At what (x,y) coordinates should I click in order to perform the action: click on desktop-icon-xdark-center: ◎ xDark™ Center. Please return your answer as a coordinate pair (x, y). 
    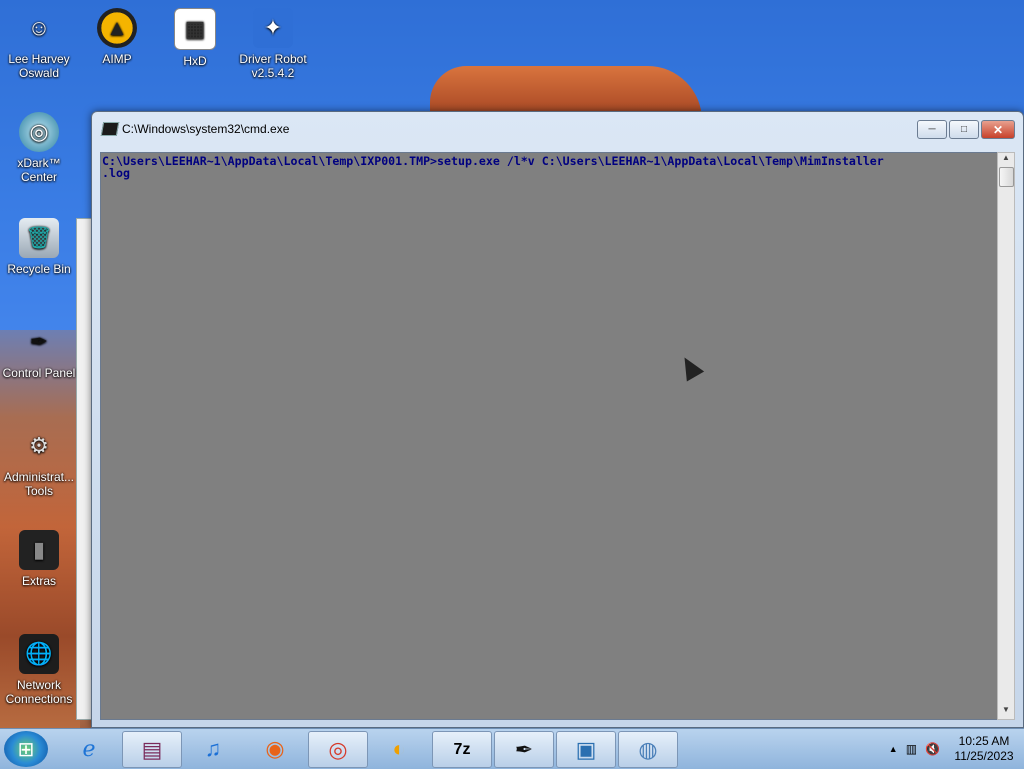
    Looking at the image, I should click on (39, 148).